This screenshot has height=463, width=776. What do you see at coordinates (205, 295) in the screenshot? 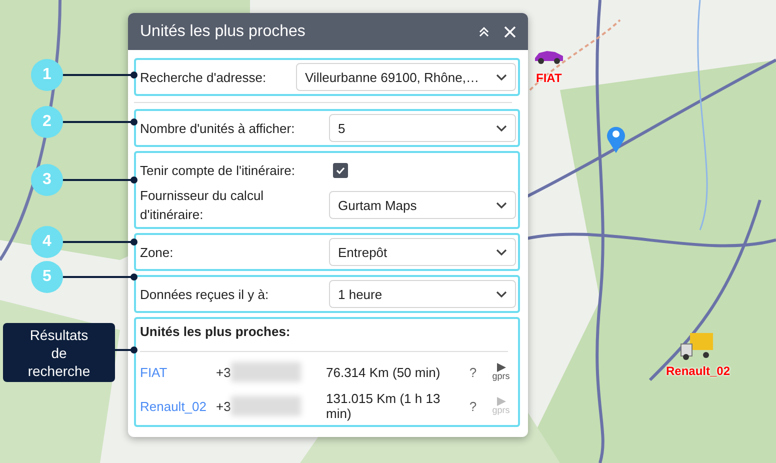
I see `field-label: Données reçues il y à:` at bounding box center [205, 295].